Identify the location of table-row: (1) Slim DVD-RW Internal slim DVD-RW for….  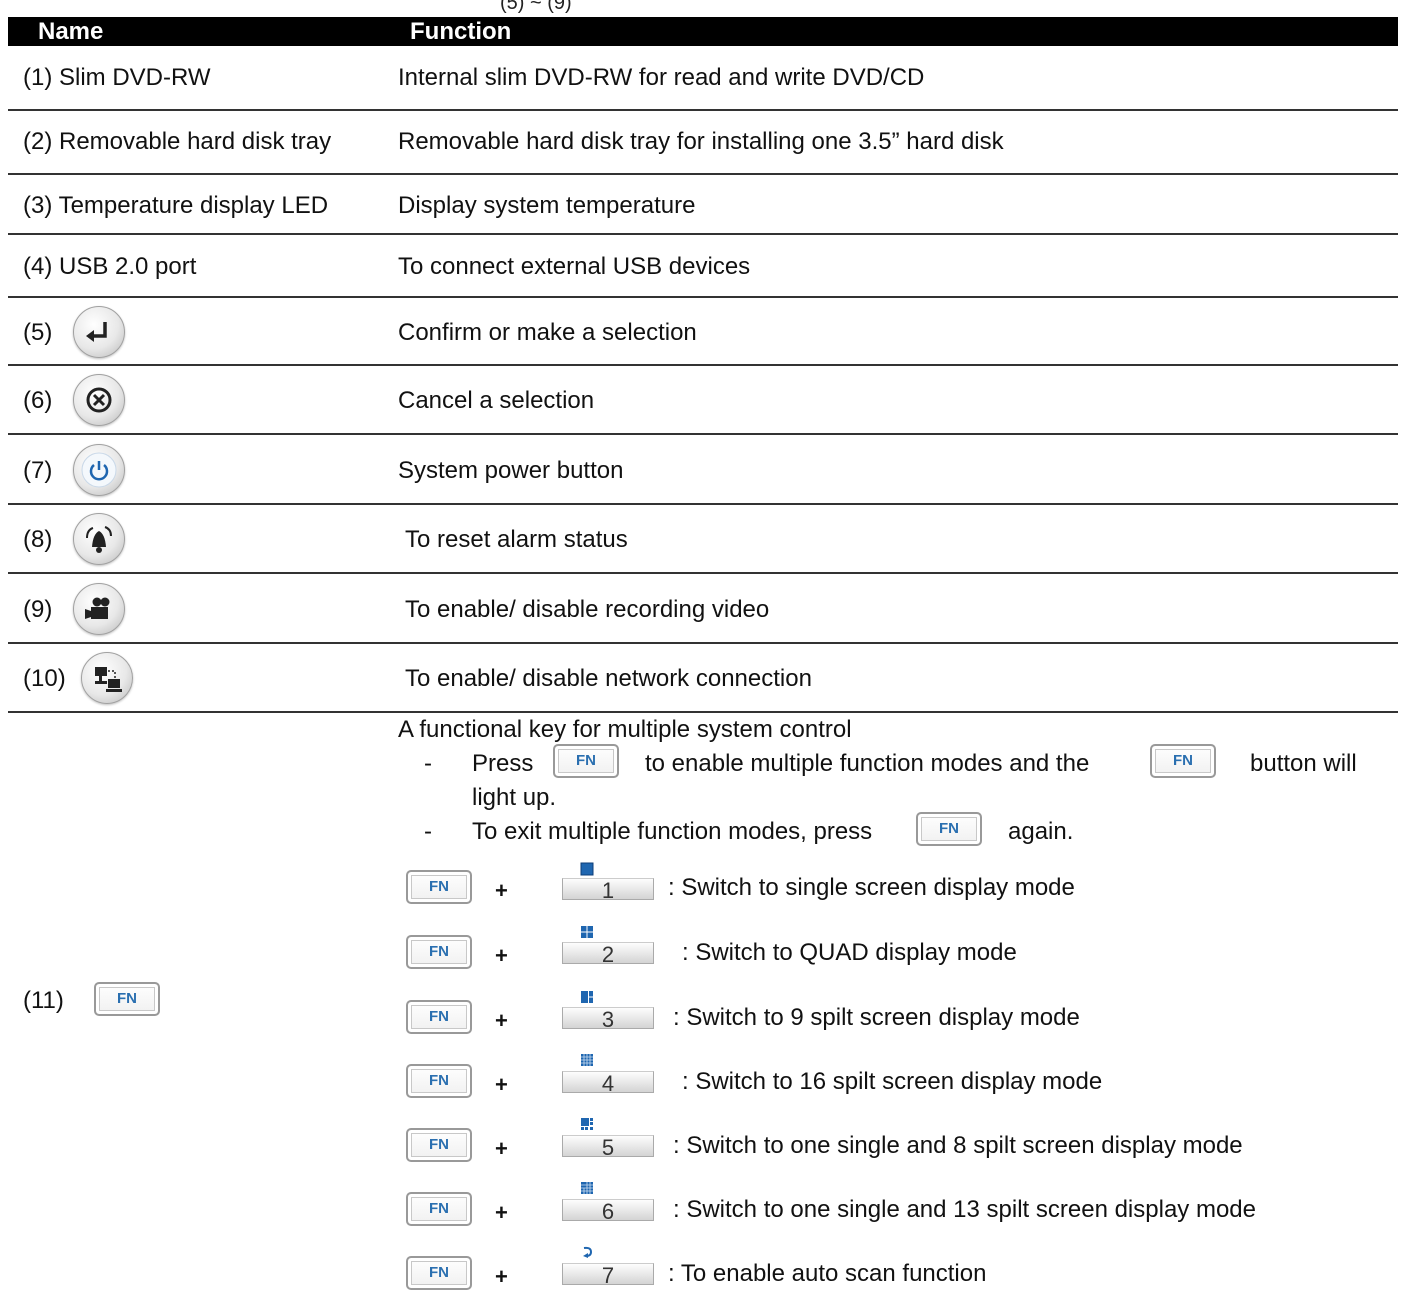
(703, 78).